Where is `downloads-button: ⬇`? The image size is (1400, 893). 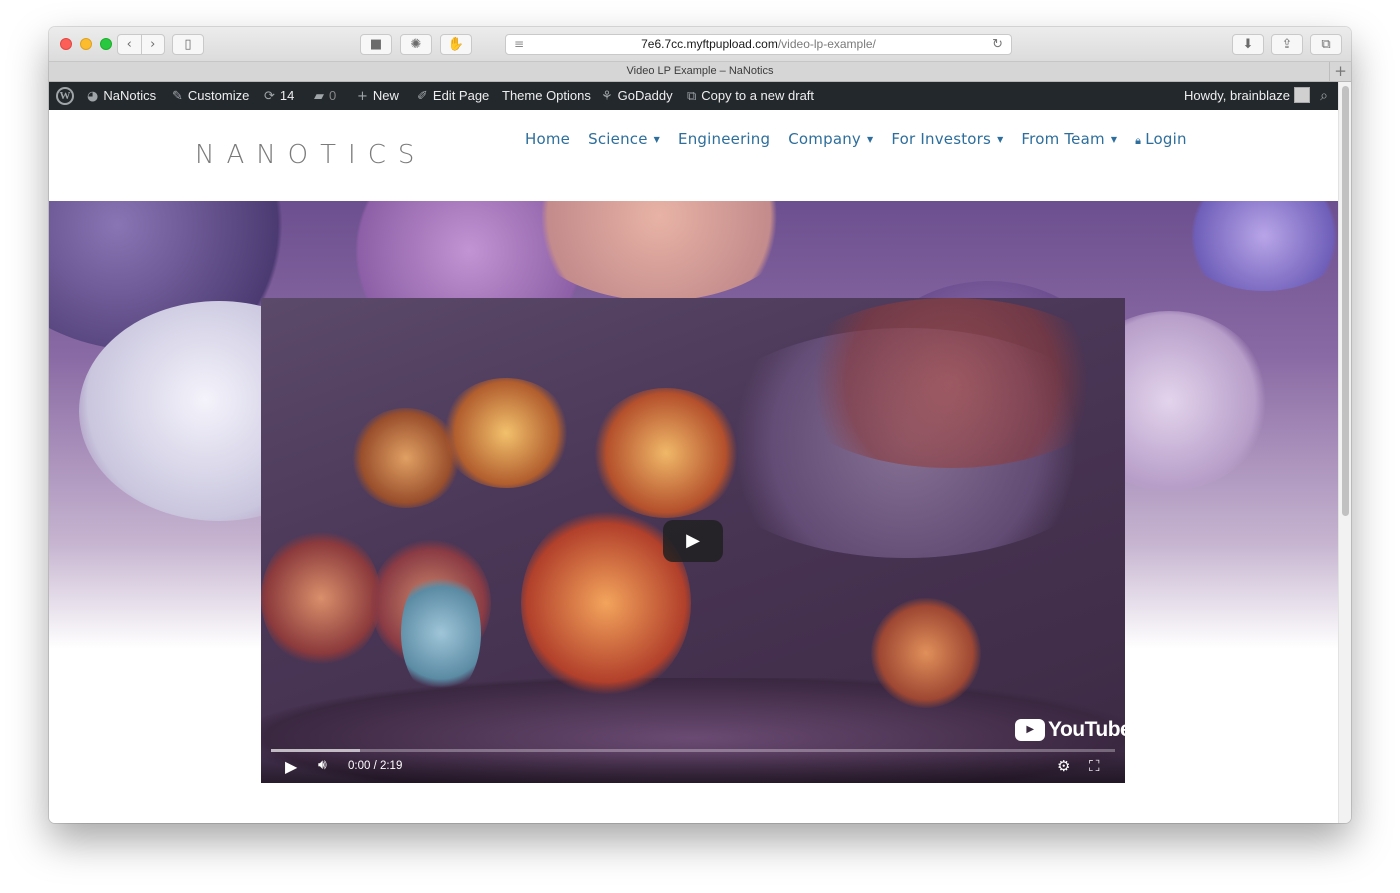
downloads-button: ⬇ is located at coordinates (1248, 44).